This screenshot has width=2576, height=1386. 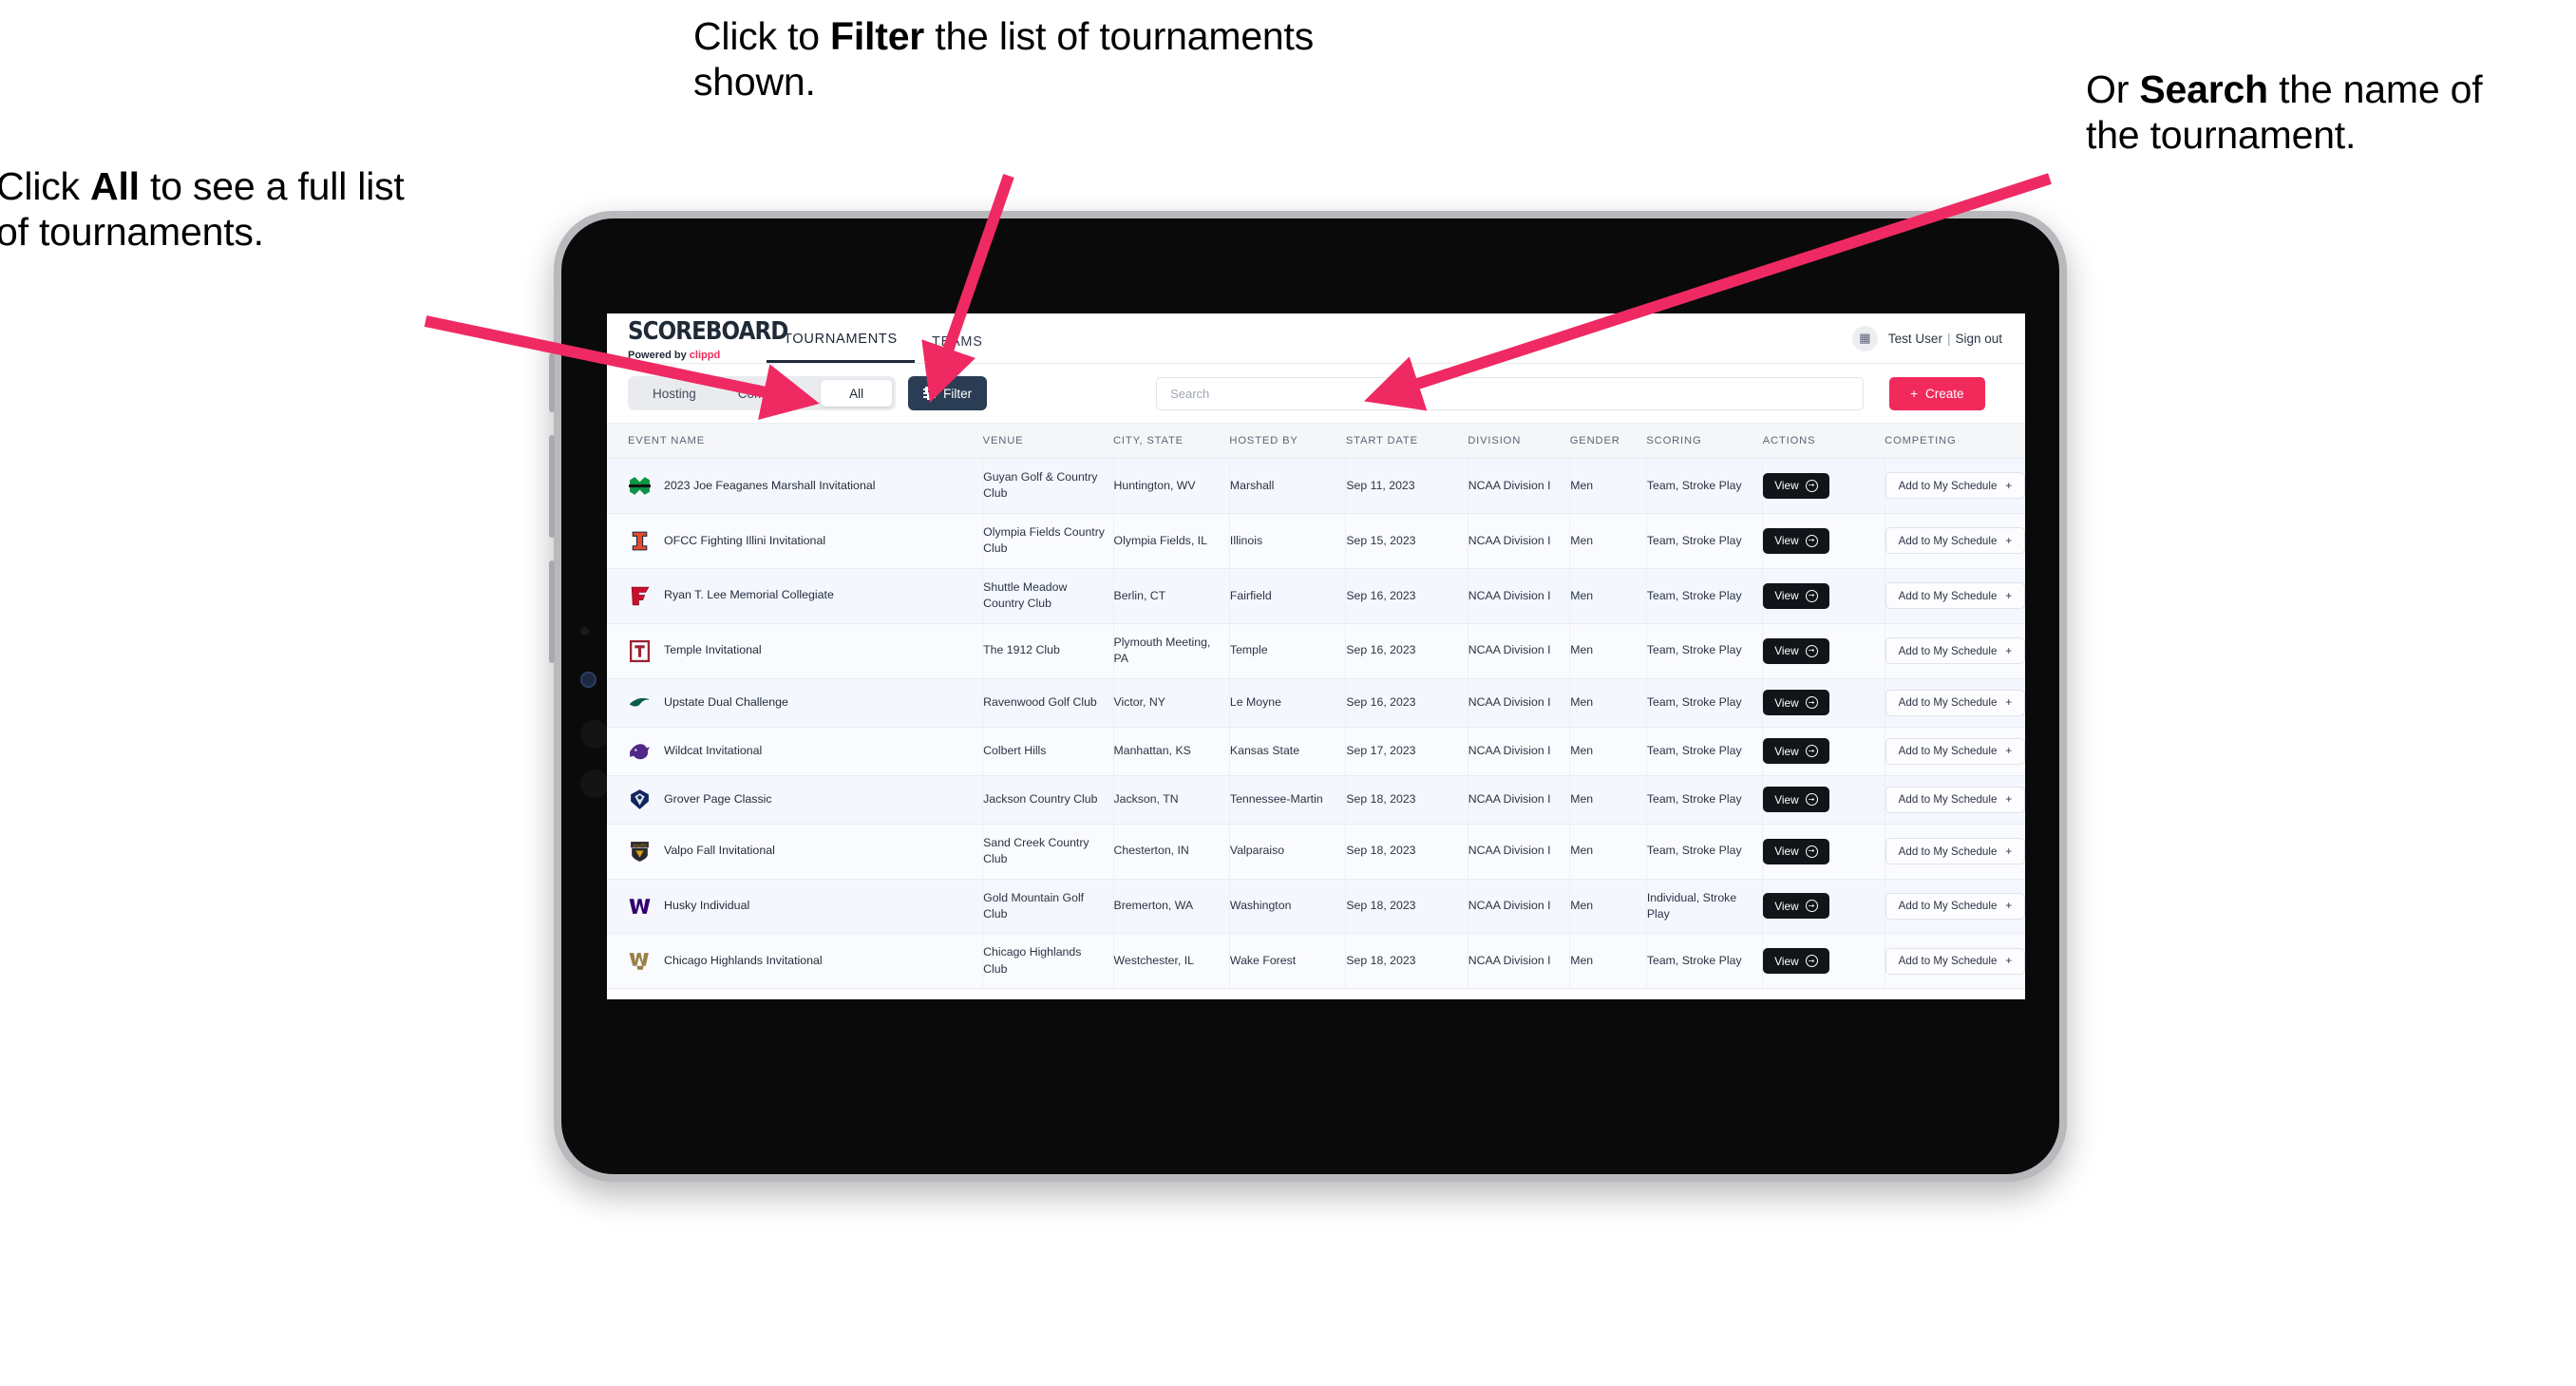 What do you see at coordinates (1171, 800) in the screenshot?
I see `cell-city-state: Jackson, TN` at bounding box center [1171, 800].